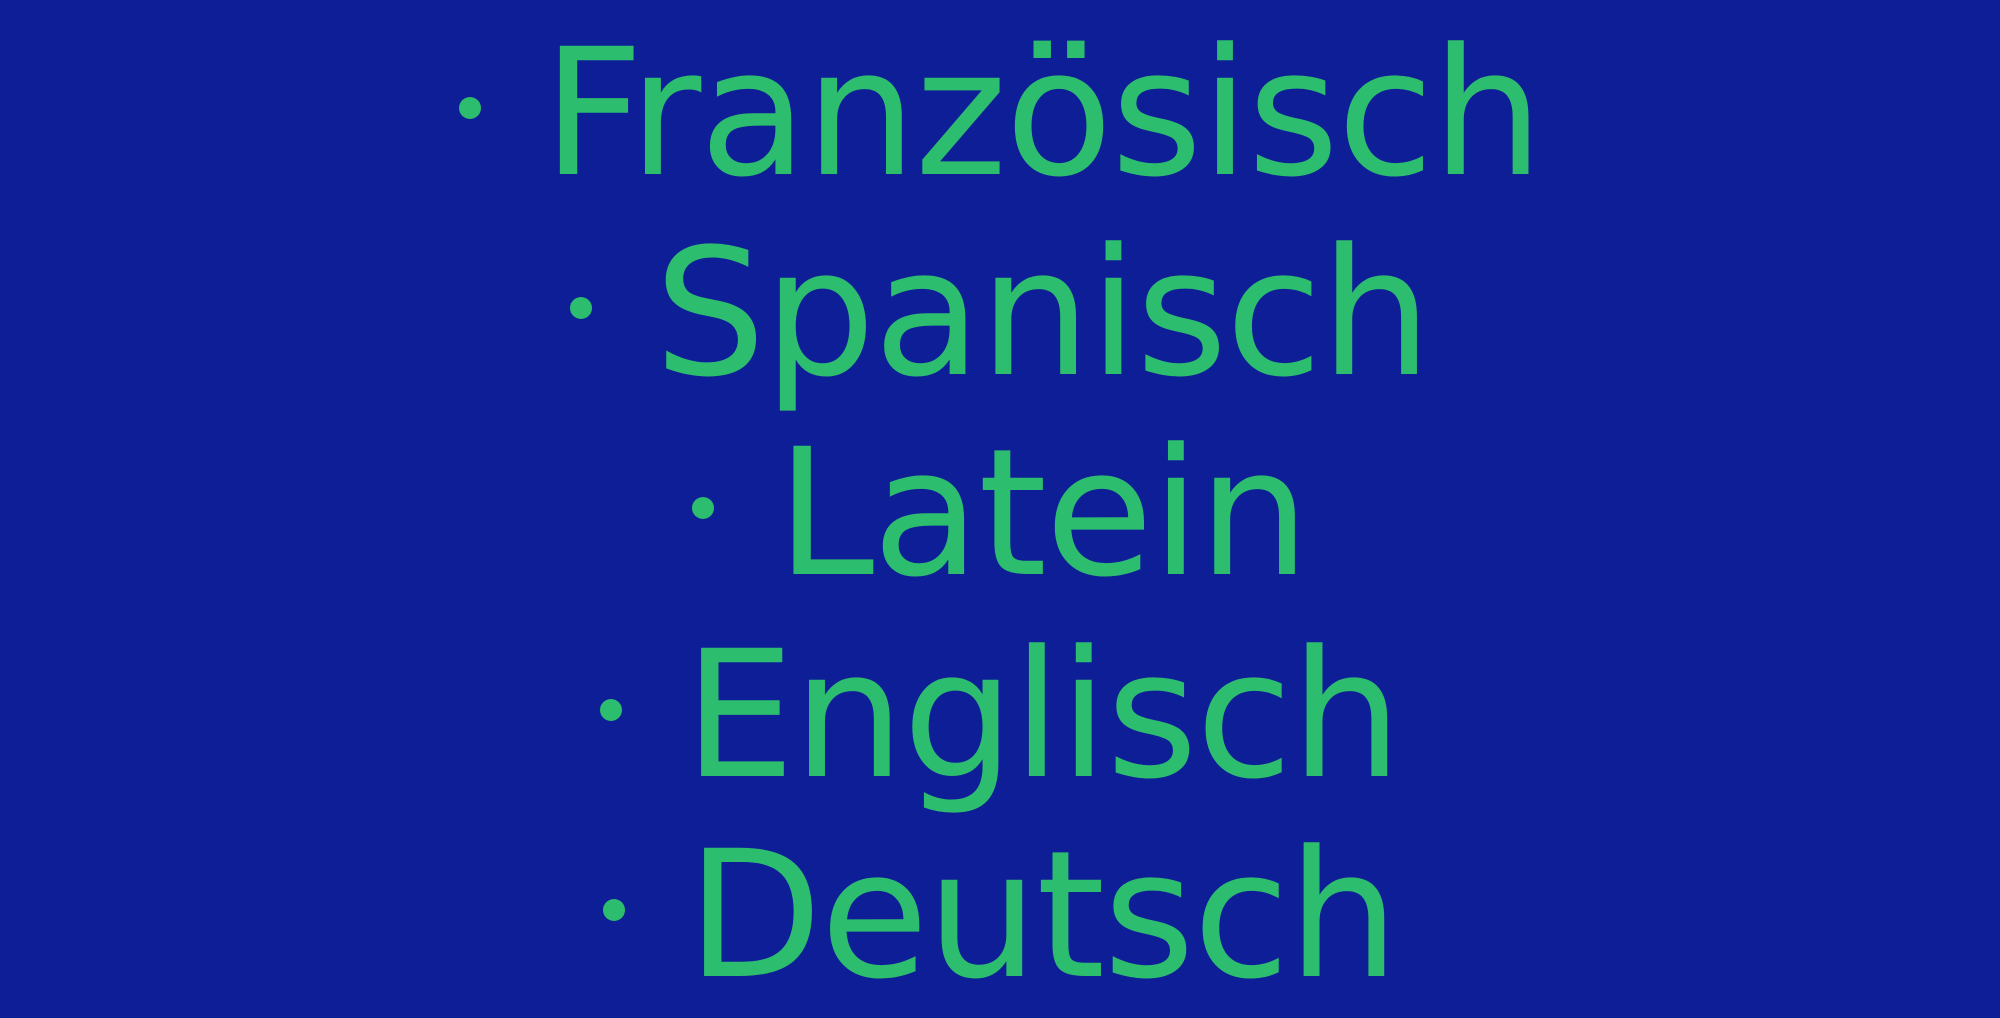  What do you see at coordinates (1043, 113) in the screenshot?
I see `language-label: Französisch` at bounding box center [1043, 113].